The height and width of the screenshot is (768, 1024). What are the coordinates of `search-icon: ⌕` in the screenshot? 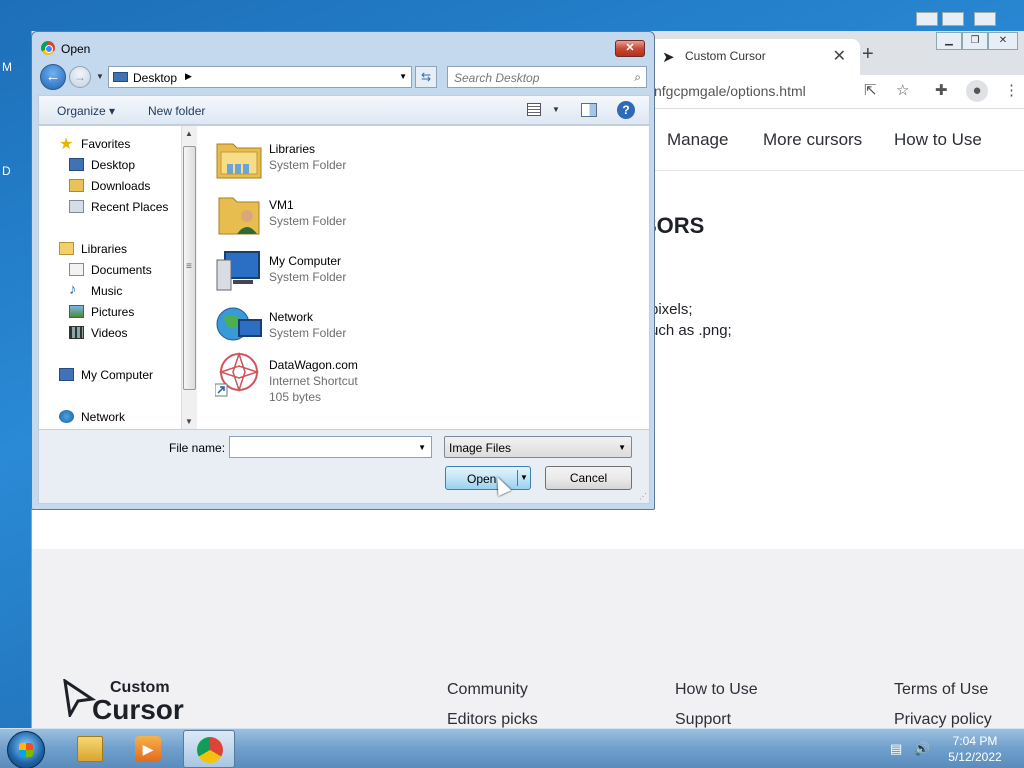 It's located at (637, 77).